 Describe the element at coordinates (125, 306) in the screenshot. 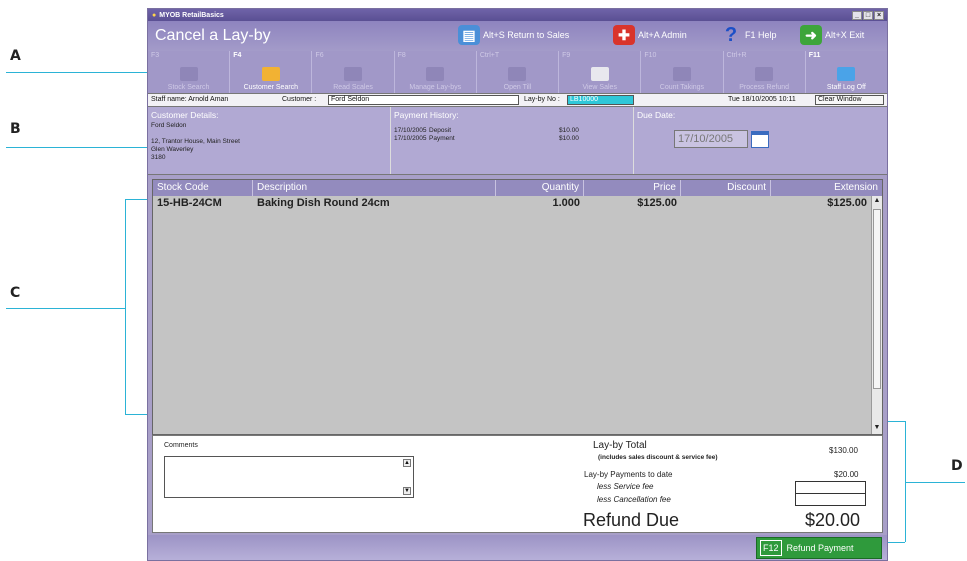

I see `callout-c-bracket` at that location.